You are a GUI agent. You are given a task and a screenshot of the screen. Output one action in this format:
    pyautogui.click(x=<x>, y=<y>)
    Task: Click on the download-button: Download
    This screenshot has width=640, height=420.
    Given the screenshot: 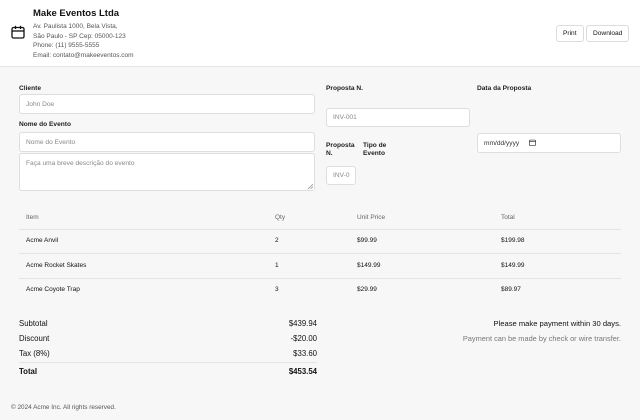 What is the action you would take?
    pyautogui.click(x=608, y=33)
    